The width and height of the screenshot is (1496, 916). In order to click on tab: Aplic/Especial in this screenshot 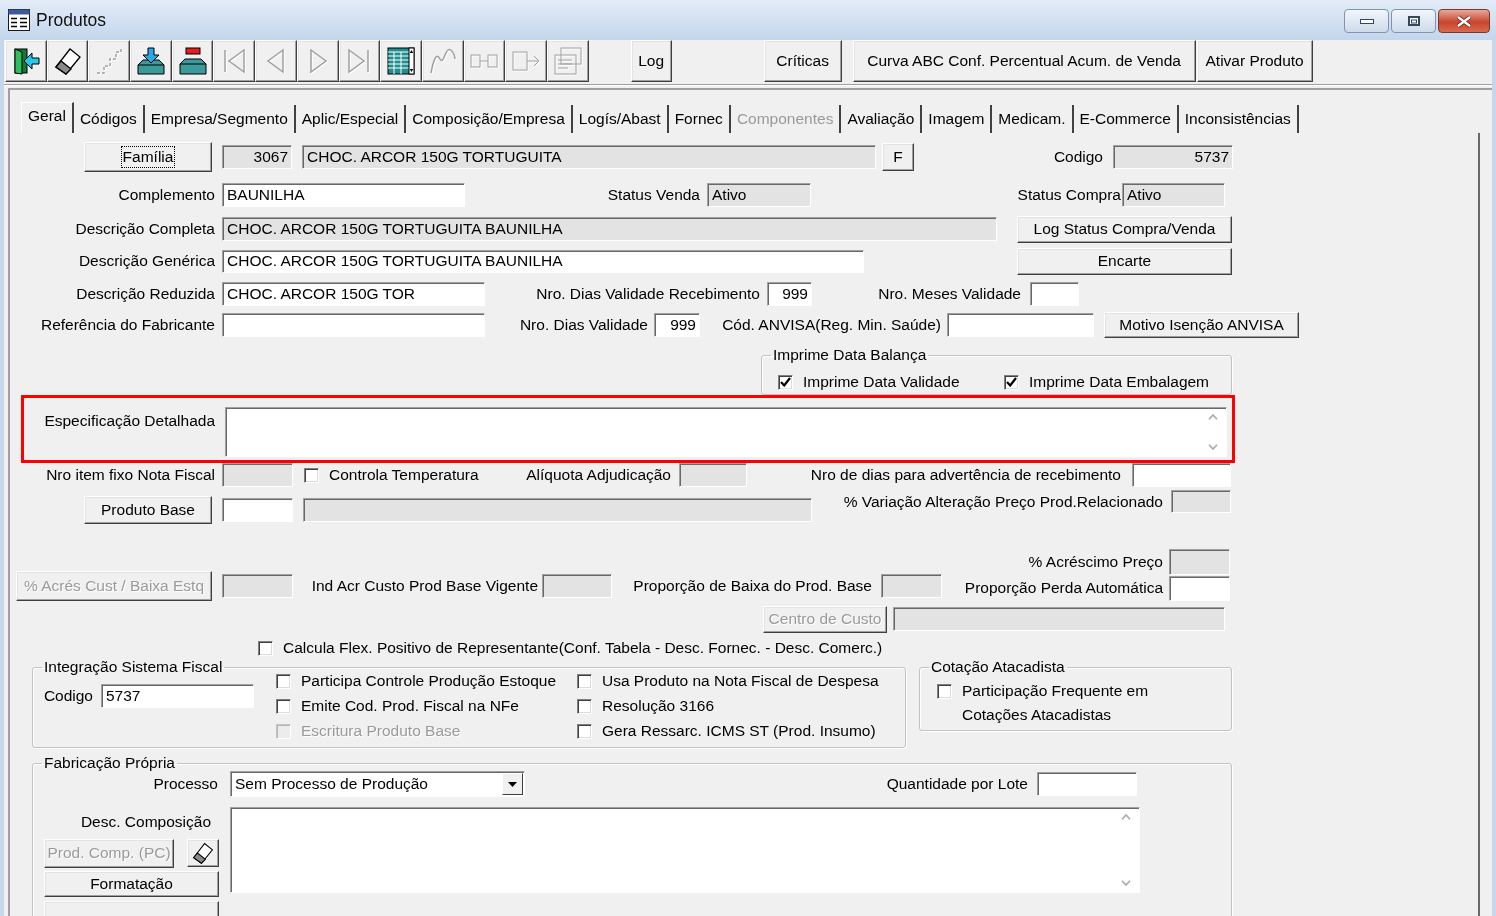, I will do `click(351, 119)`.